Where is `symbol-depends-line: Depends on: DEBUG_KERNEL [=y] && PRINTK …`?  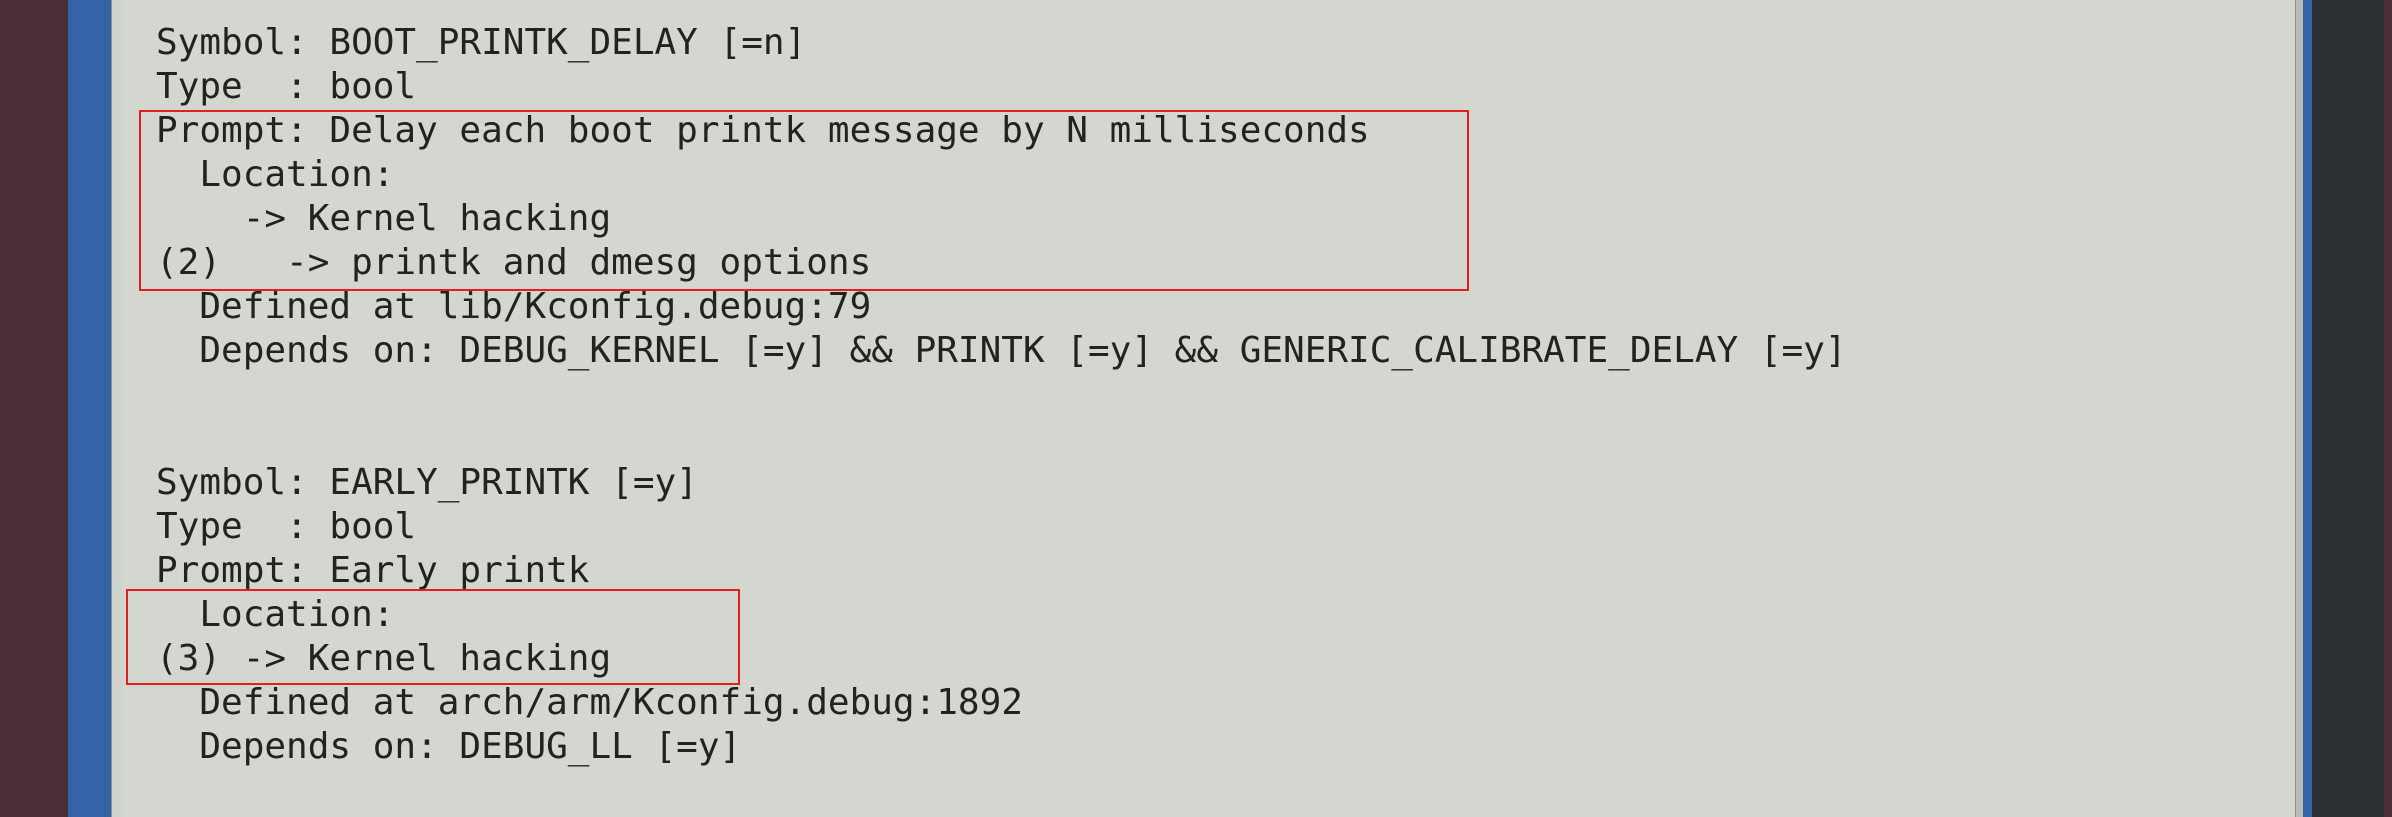 symbol-depends-line: Depends on: DEBUG_KERNEL [=y] && PRINTK … is located at coordinates (1001, 350).